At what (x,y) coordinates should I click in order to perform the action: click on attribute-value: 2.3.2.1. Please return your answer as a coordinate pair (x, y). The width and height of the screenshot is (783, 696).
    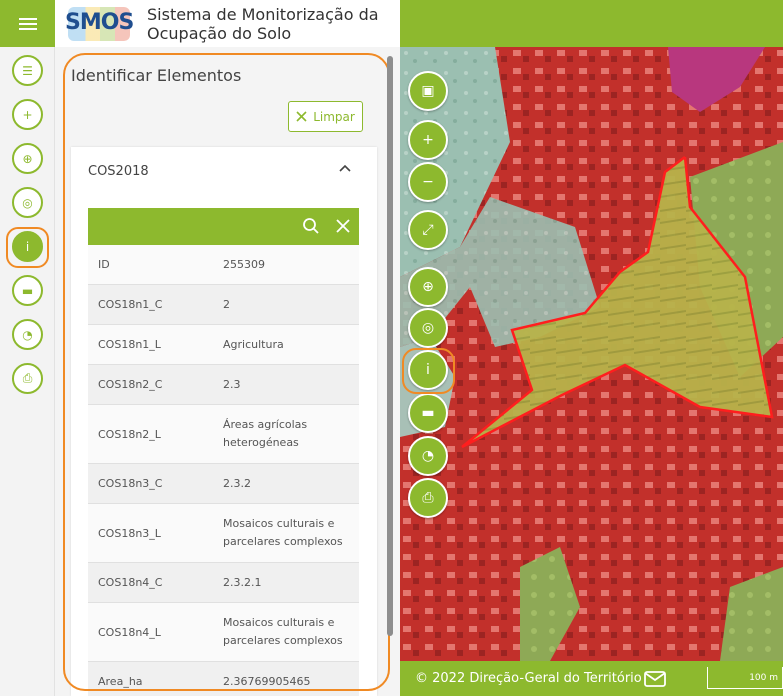
    Looking at the image, I should click on (242, 582).